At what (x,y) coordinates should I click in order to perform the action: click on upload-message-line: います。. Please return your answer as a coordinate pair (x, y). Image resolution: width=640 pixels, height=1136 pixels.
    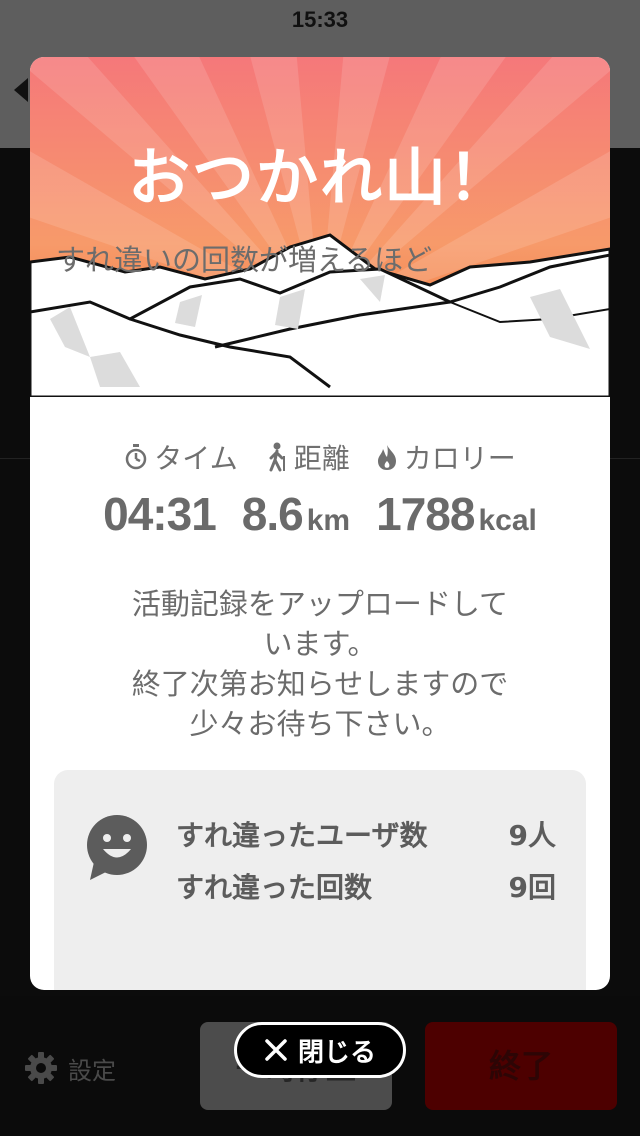
    Looking at the image, I should click on (320, 644).